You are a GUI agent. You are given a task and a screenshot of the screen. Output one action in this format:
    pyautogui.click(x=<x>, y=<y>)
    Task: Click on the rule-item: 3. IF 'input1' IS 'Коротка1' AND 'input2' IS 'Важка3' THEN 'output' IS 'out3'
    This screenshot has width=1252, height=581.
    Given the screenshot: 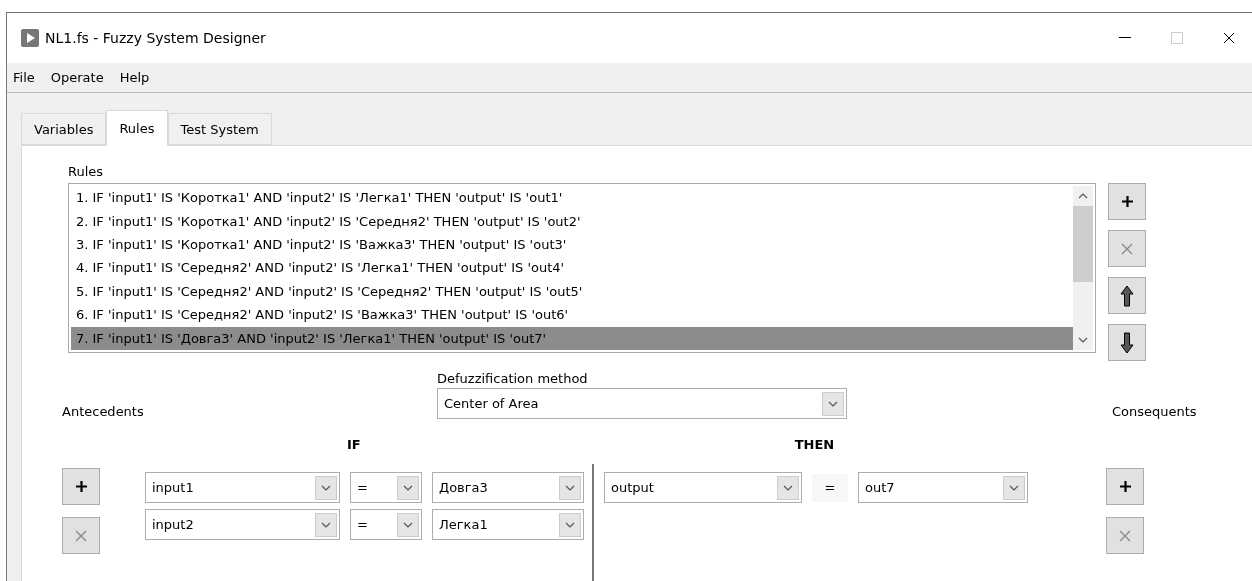 What is the action you would take?
    pyautogui.click(x=572, y=244)
    